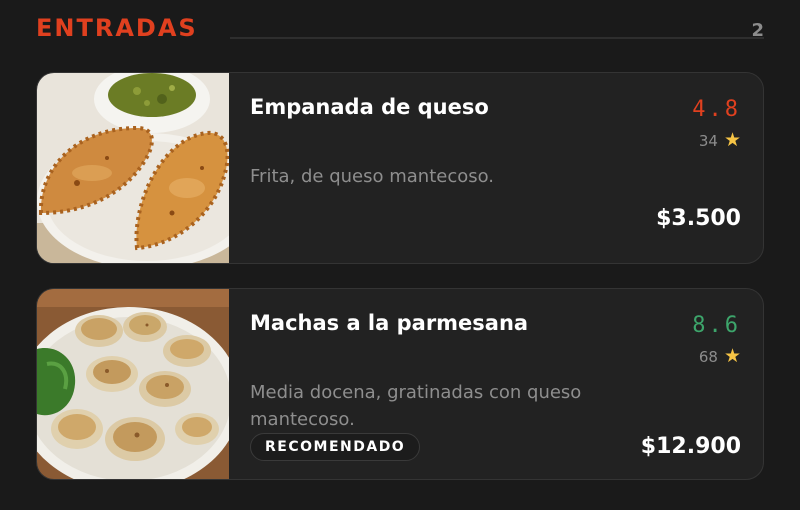 The height and width of the screenshot is (510, 800). What do you see at coordinates (708, 356) in the screenshot?
I see `votes-count: 68` at bounding box center [708, 356].